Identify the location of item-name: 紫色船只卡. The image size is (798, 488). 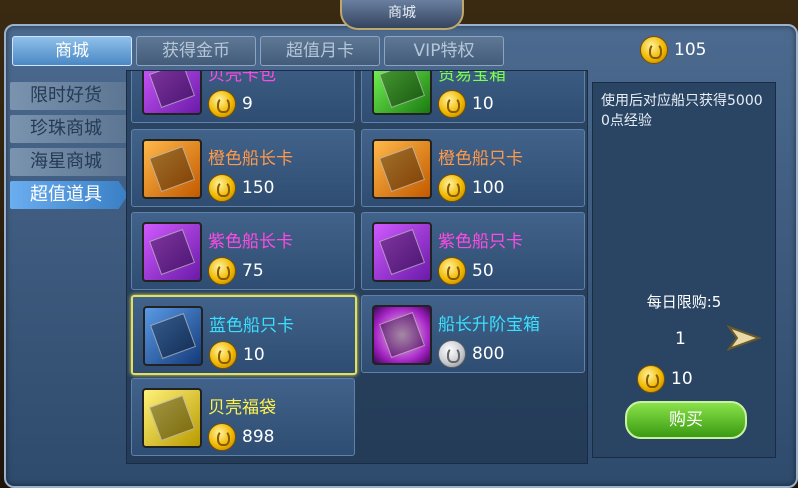
(480, 242).